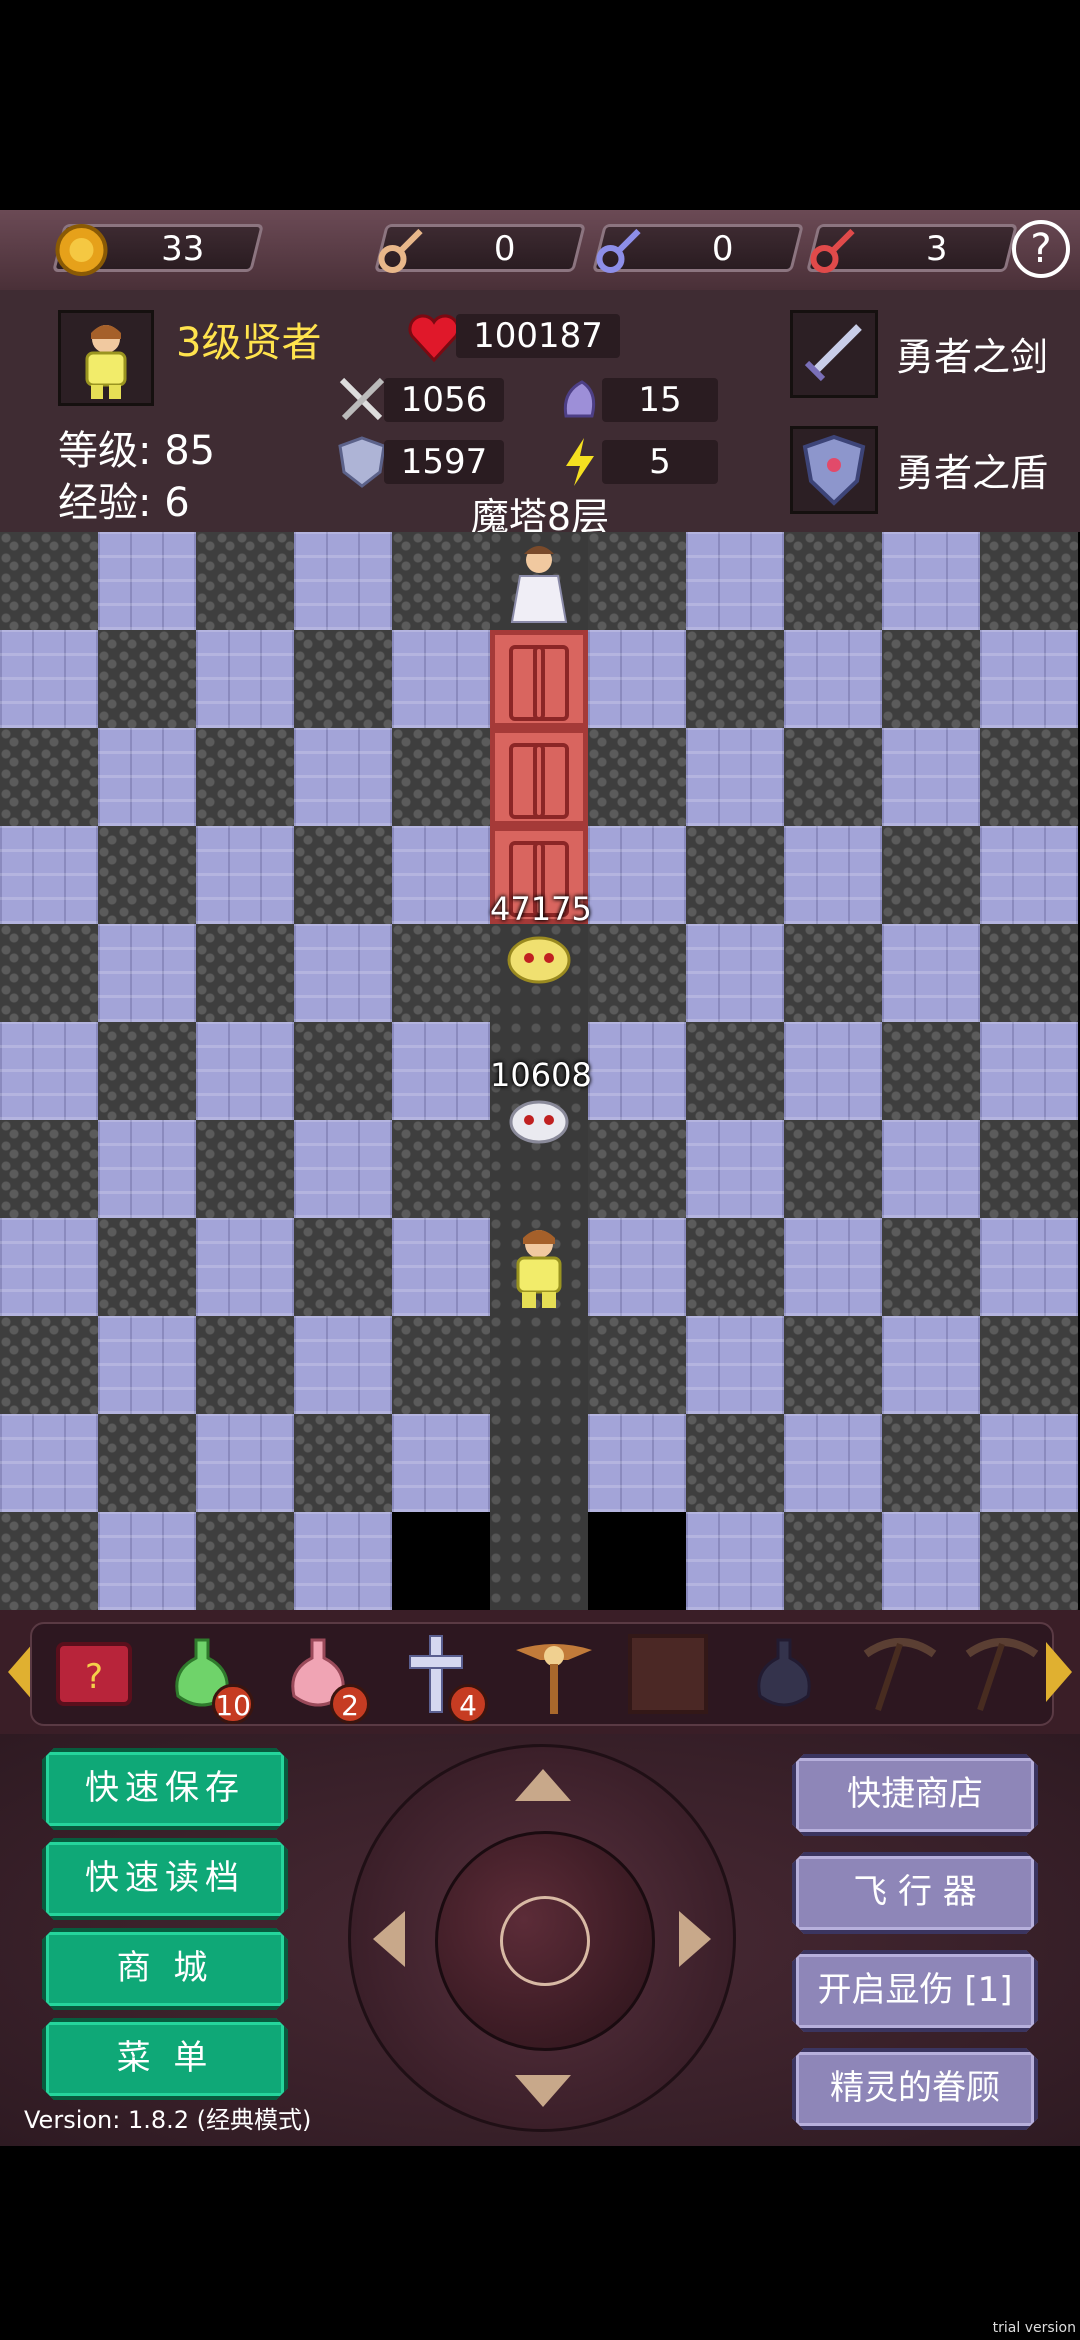 The height and width of the screenshot is (2340, 1080). Describe the element at coordinates (165, 1879) in the screenshot. I see `quick-load-button: 快速读档` at that location.